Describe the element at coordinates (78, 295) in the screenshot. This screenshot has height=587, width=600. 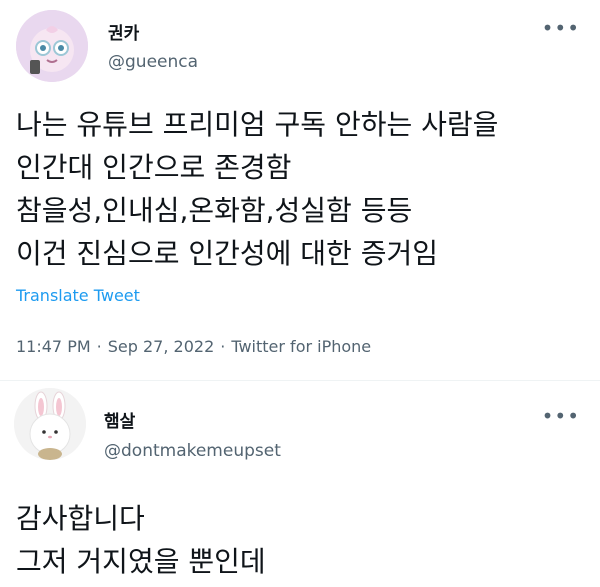
I see `translate-tweet-link: Translate Tweet` at that location.